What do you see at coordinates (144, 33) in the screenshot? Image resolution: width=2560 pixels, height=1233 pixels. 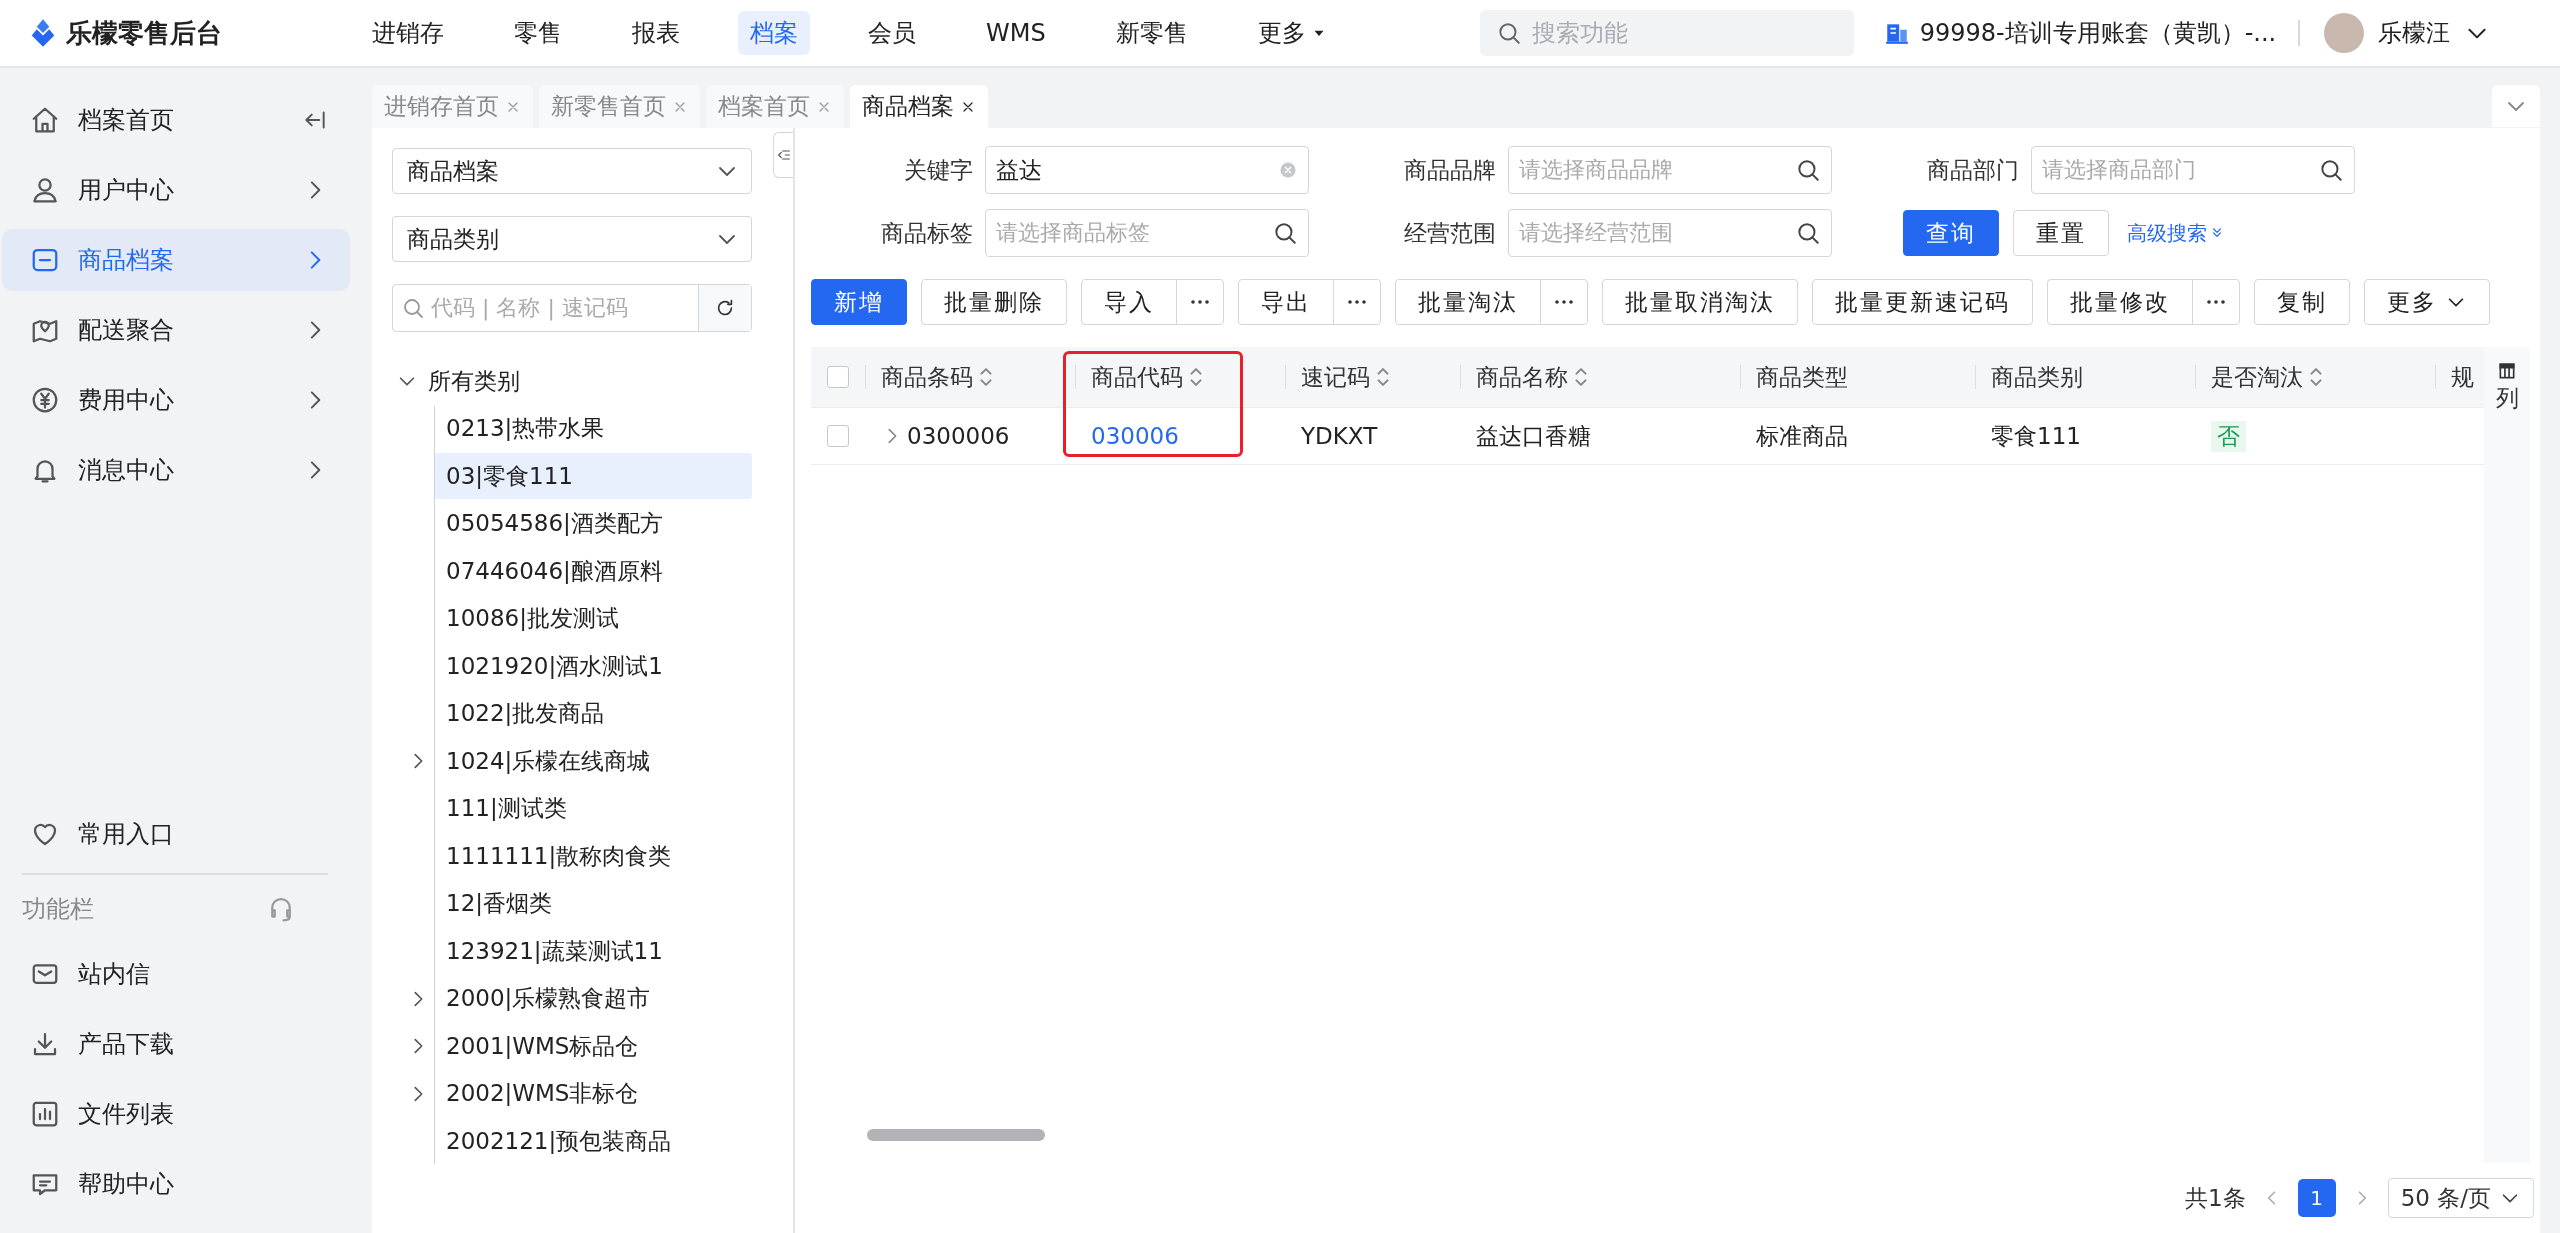 I see `app-logo-text: 乐檬零售后台` at bounding box center [144, 33].